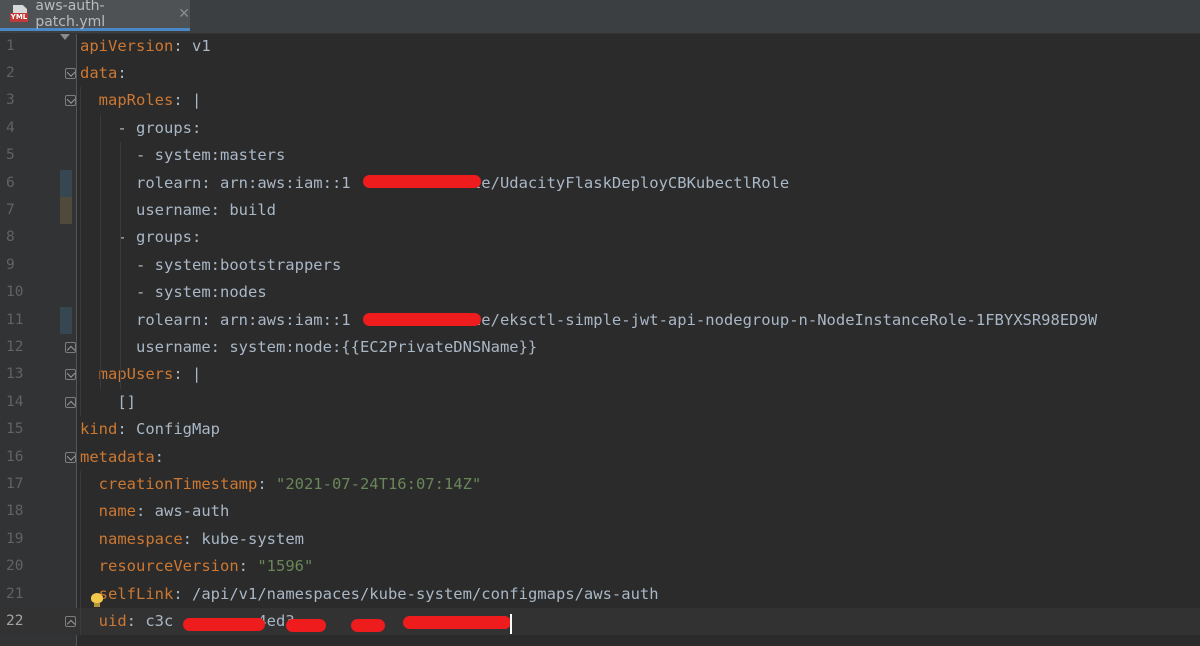  What do you see at coordinates (600, 210) in the screenshot?
I see `code-line: 7 username: build` at bounding box center [600, 210].